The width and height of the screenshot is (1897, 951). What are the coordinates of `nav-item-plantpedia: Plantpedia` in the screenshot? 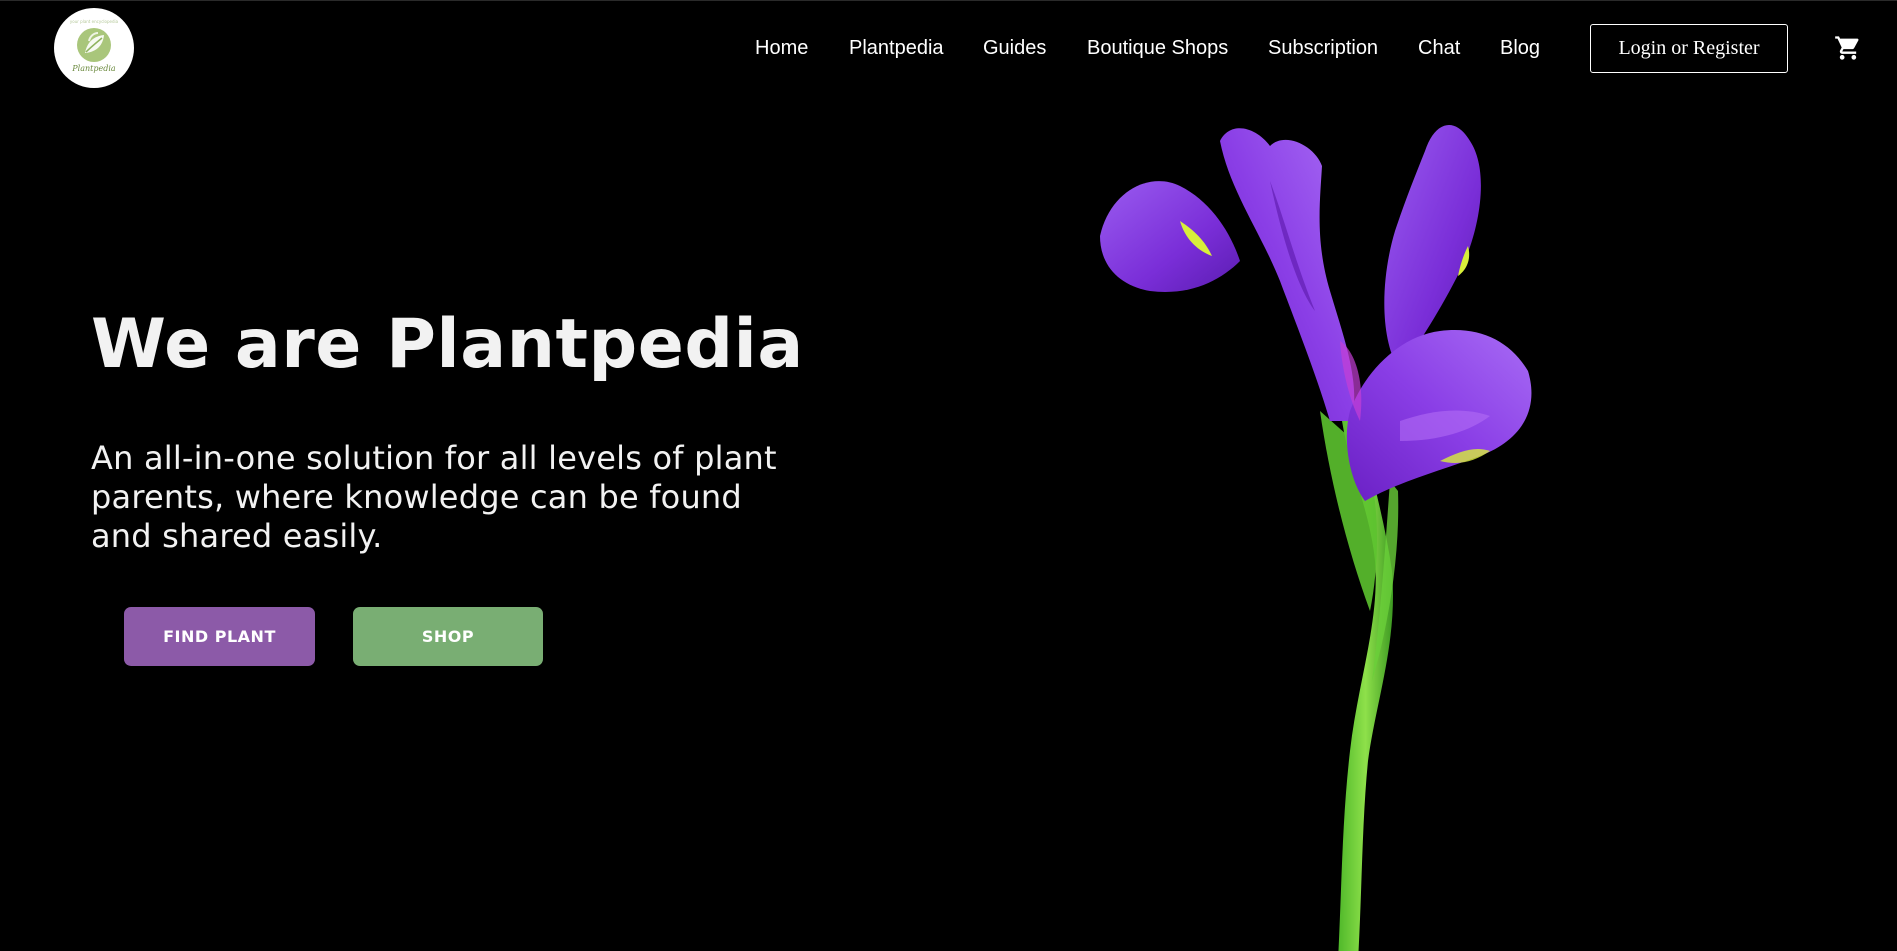 It's located at (896, 48).